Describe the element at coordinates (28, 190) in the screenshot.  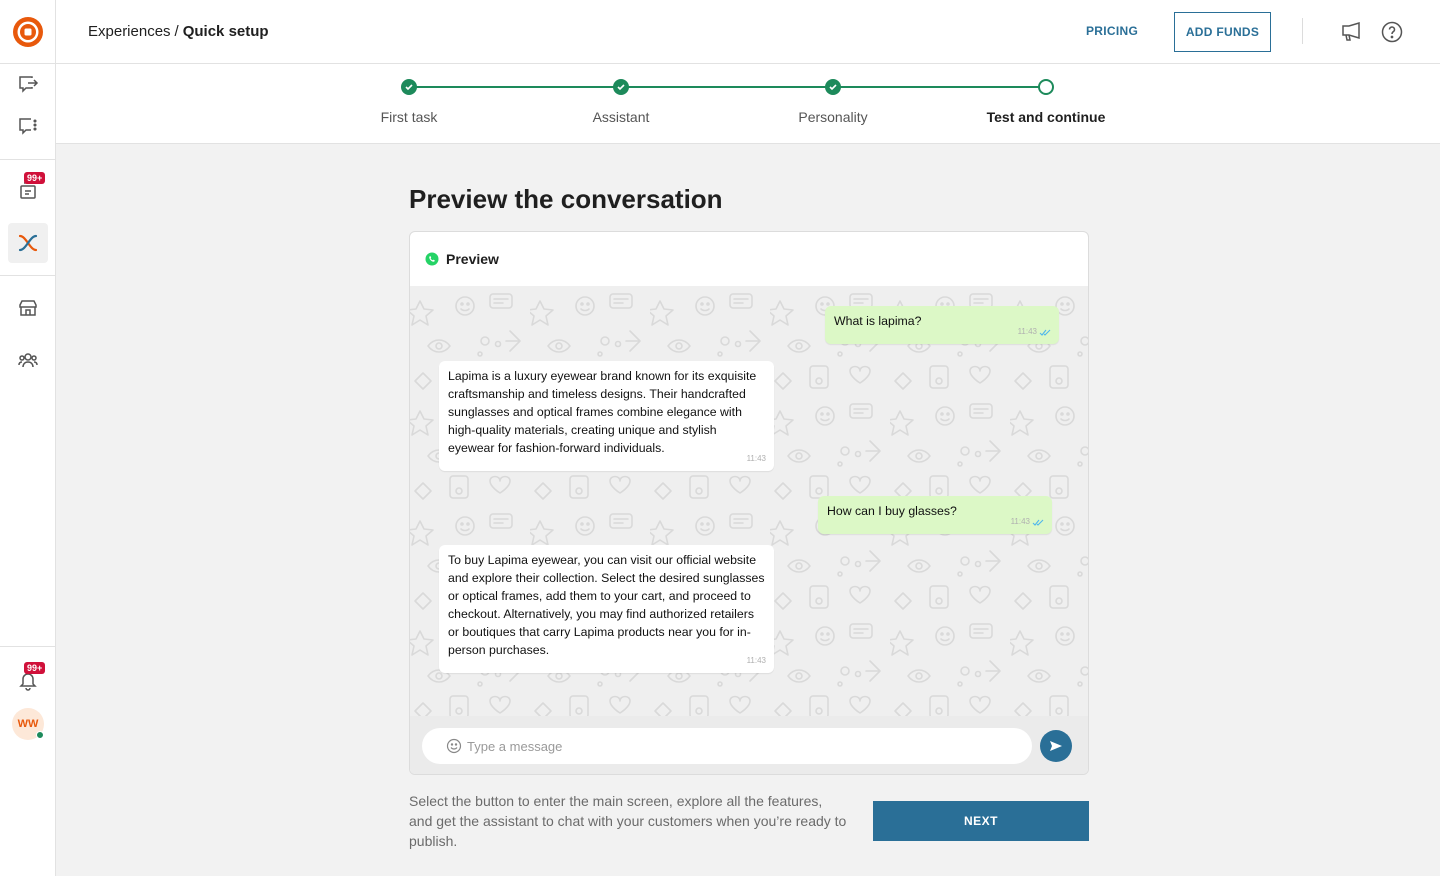
I see `sidebar-item-tasks: 99+` at that location.